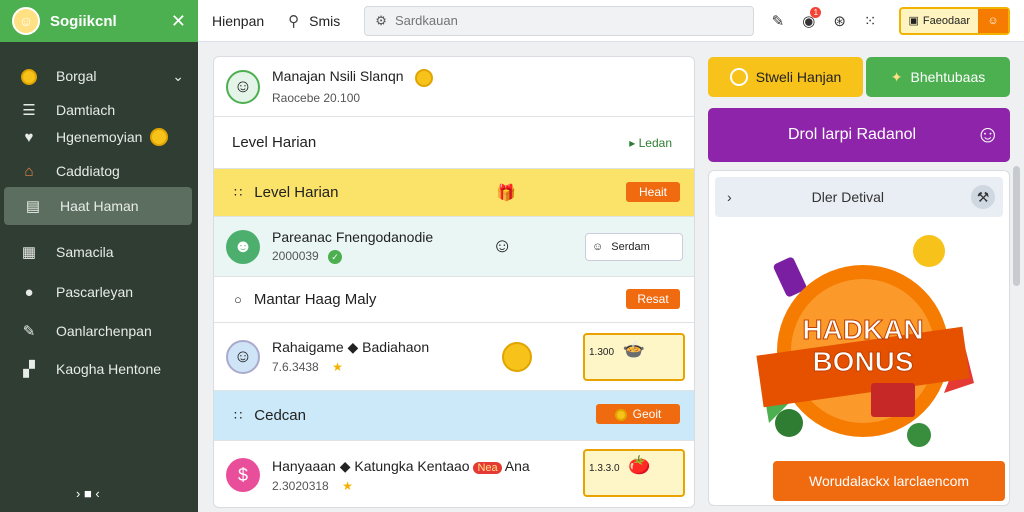 This screenshot has height=512, width=1024. Describe the element at coordinates (337, 367) in the screenshot. I see `star-icon: ★` at that location.